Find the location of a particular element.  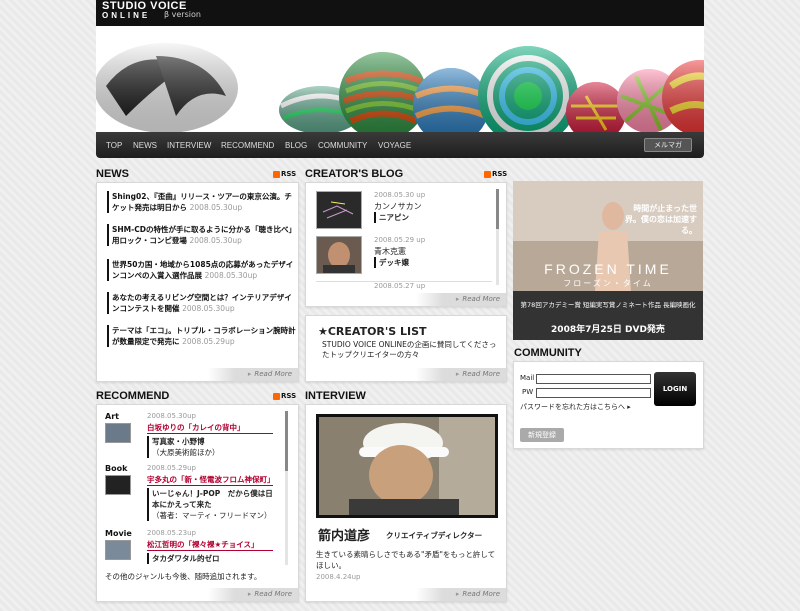

recommend-column-title: 松江哲明の「裸々裸★チョイス」 is located at coordinates (210, 545).